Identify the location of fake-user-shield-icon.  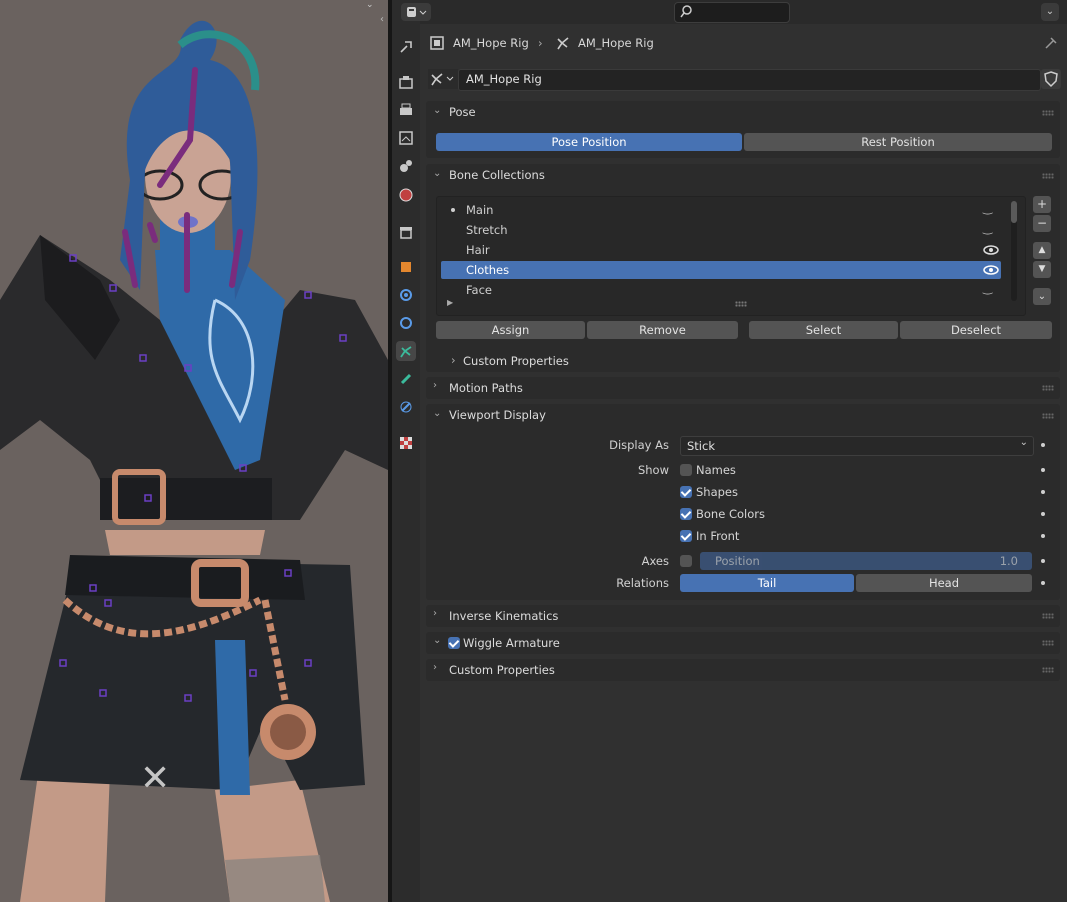
(1051, 79).